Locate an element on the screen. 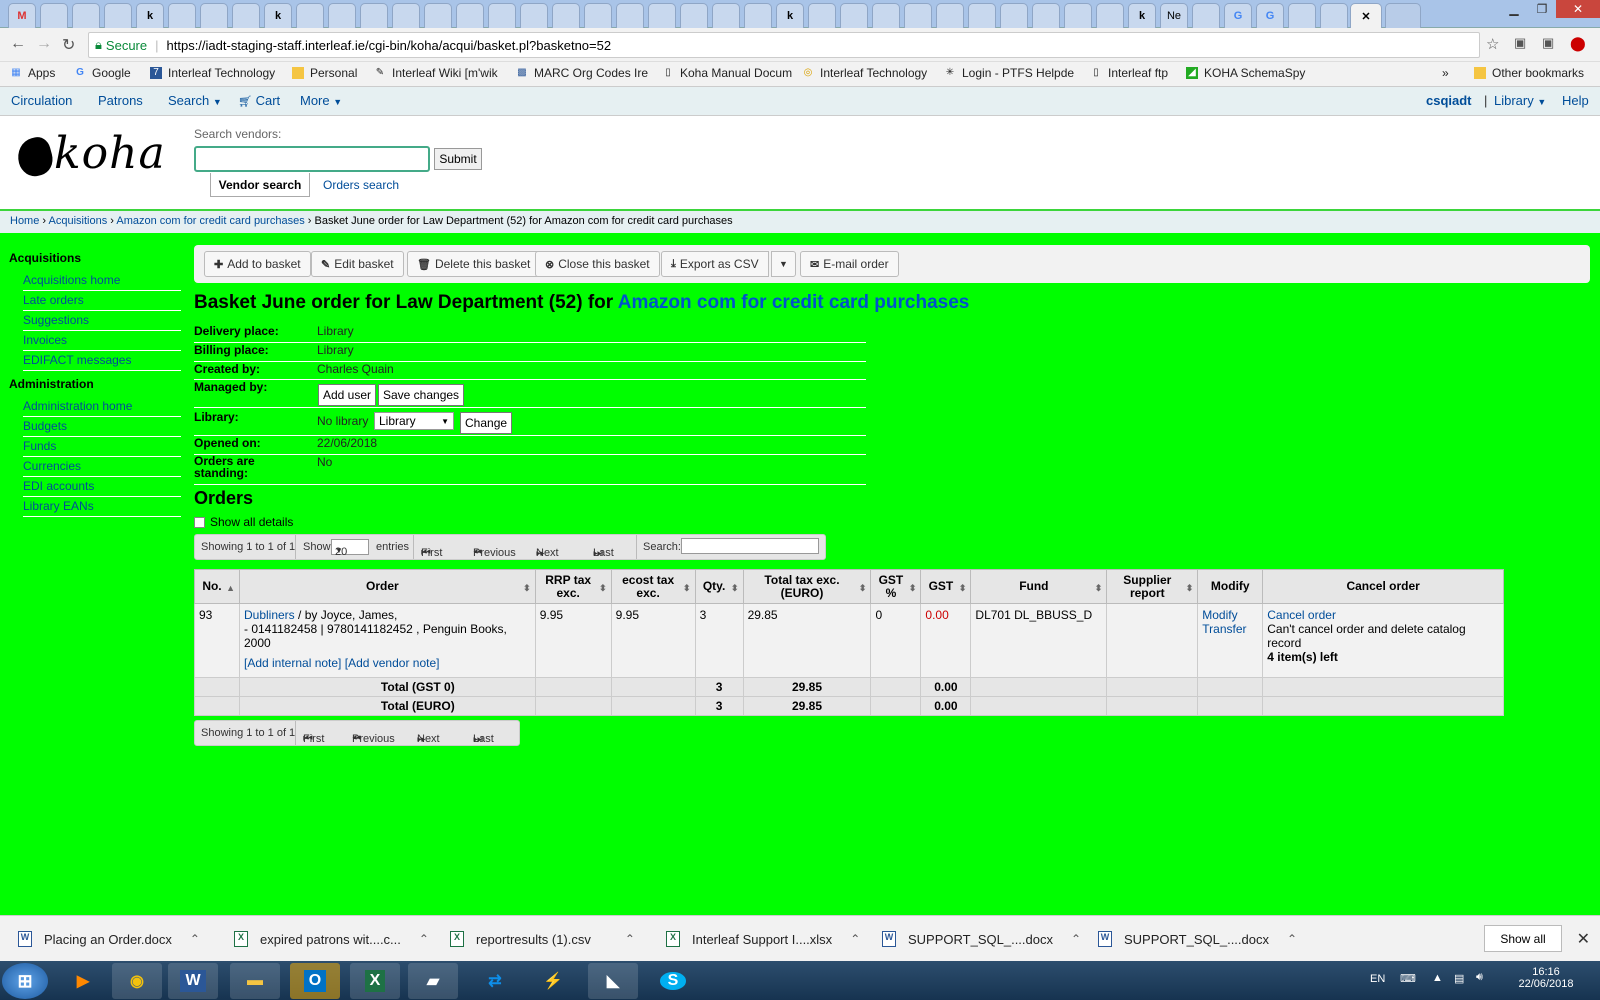  taskbar-app: ⚡ is located at coordinates (553, 981).